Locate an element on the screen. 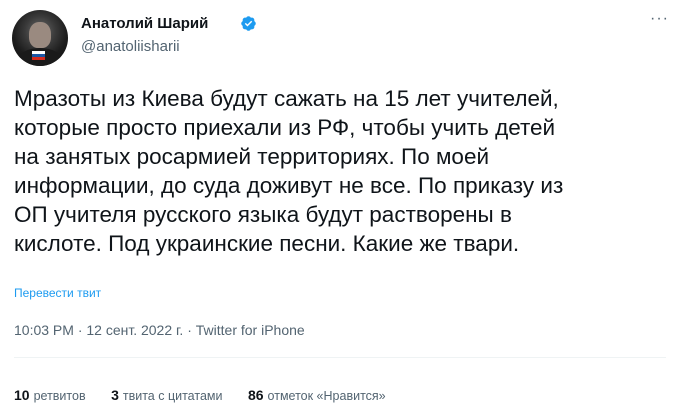 The height and width of the screenshot is (417, 680). avatar is located at coordinates (40, 38).